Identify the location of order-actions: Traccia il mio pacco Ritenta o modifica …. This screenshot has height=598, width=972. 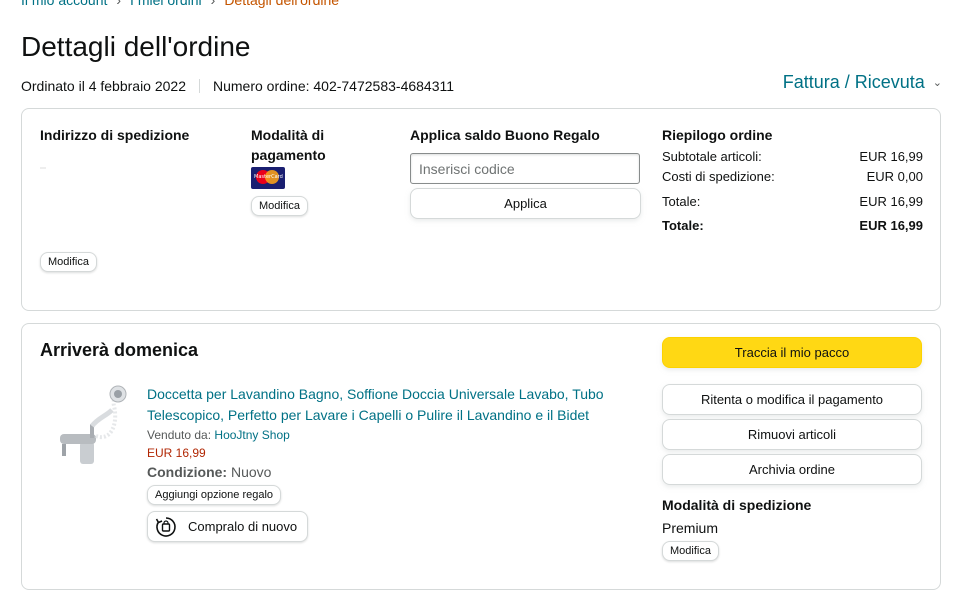
(792, 449).